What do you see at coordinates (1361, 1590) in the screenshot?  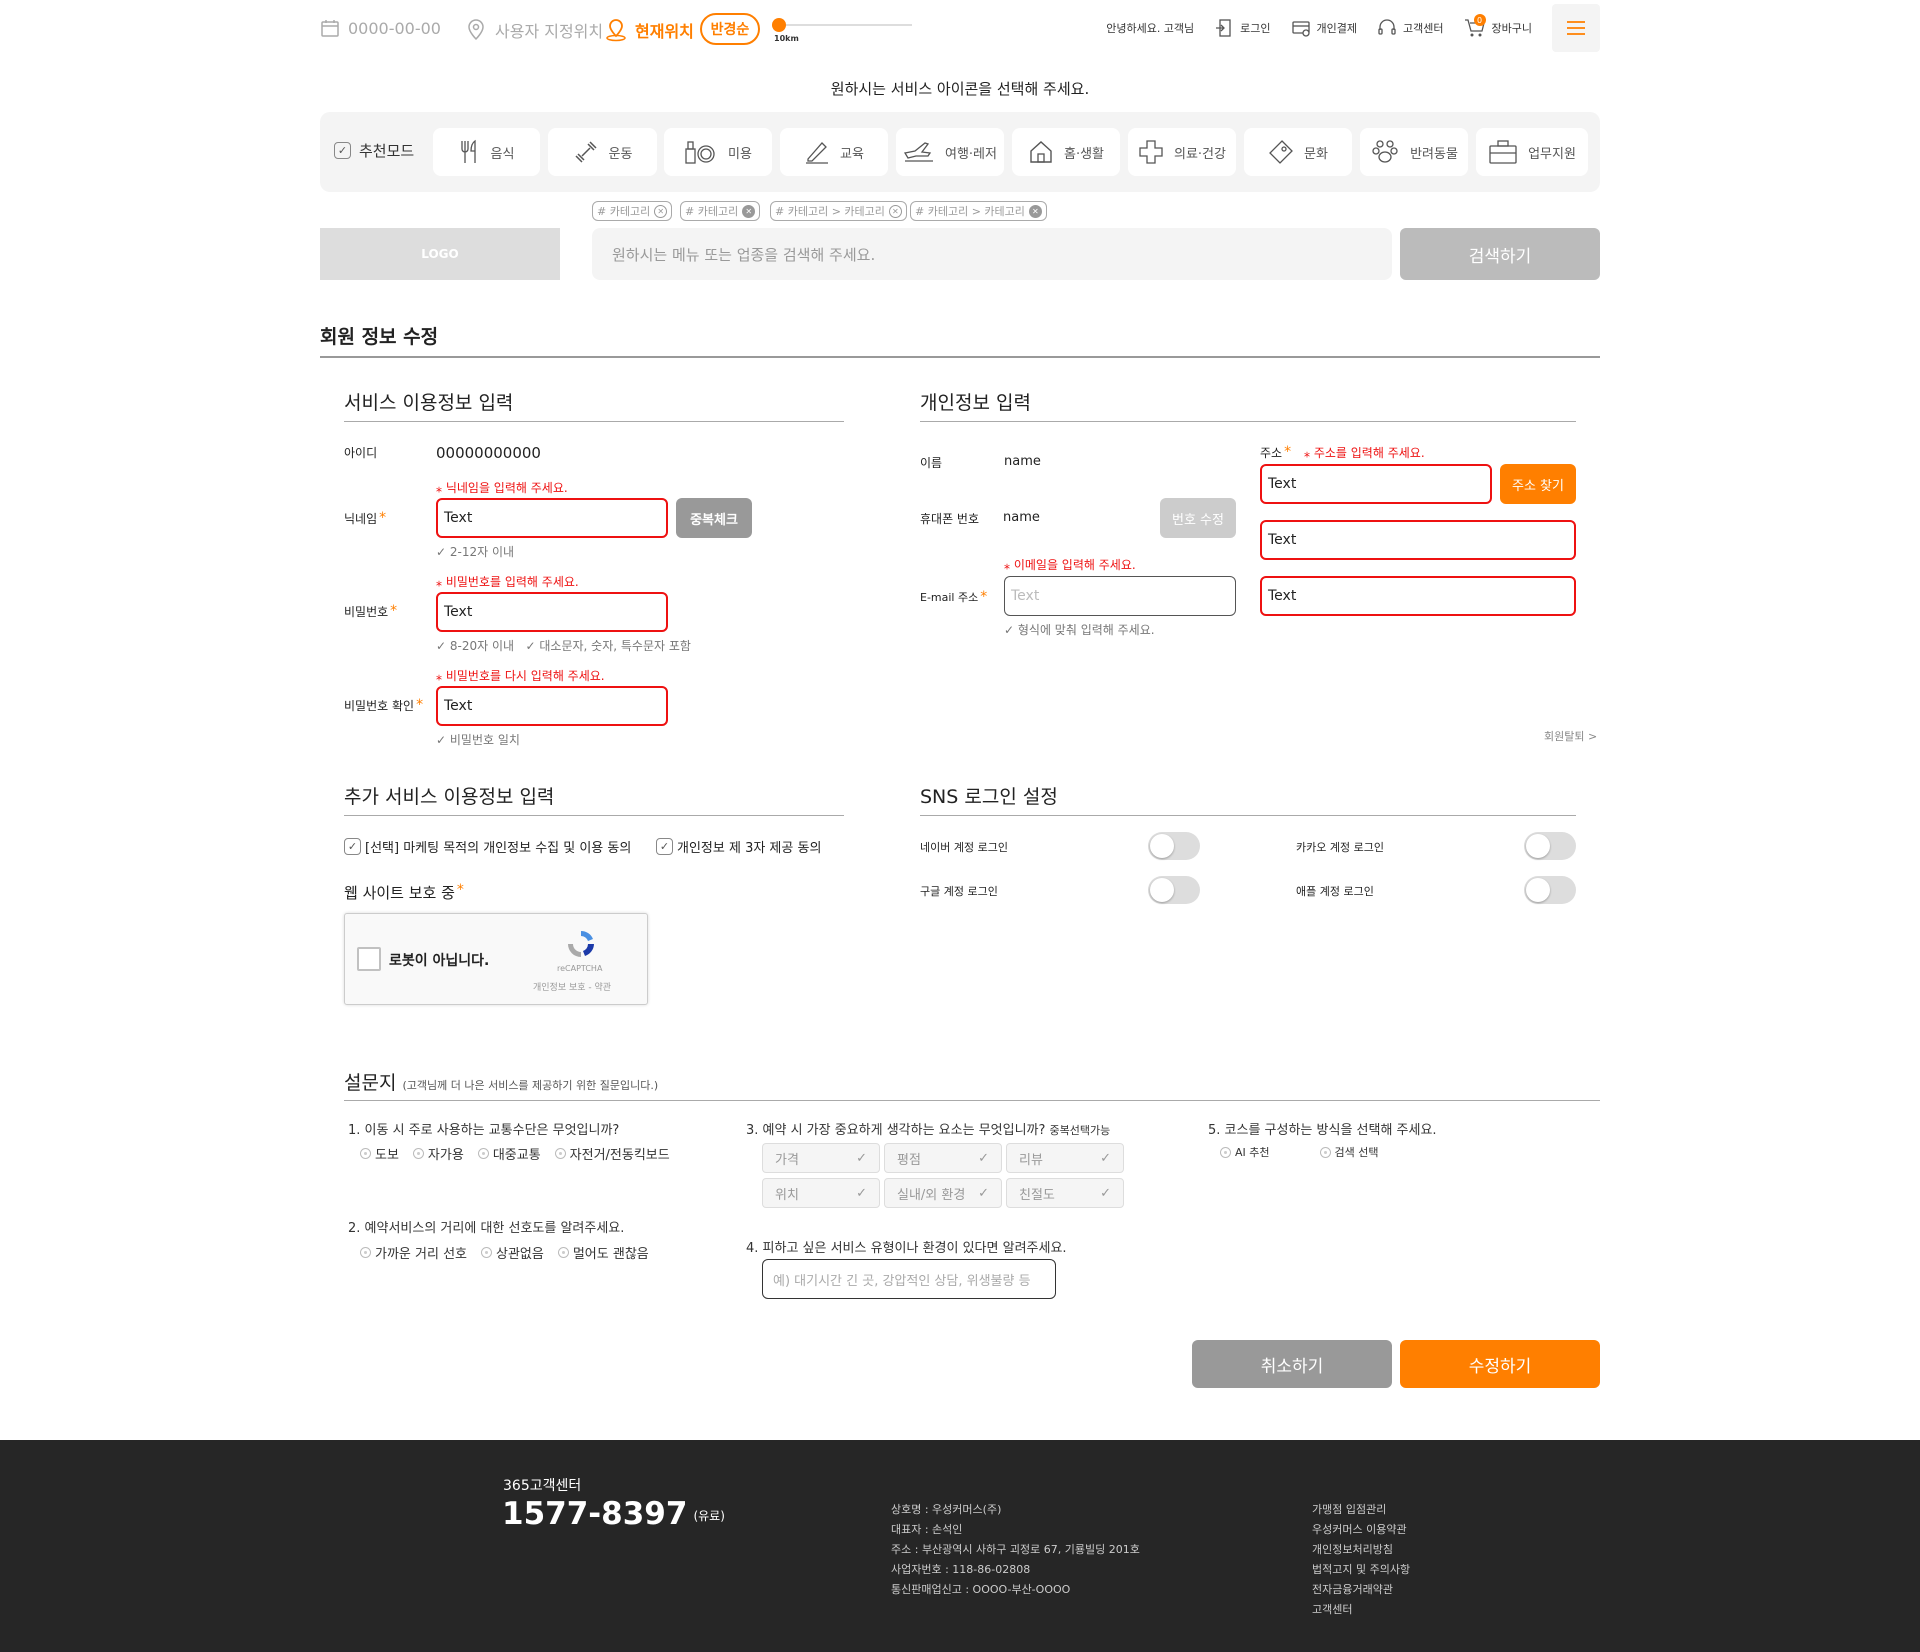 I see `footer-link: 전자금융거래약관` at bounding box center [1361, 1590].